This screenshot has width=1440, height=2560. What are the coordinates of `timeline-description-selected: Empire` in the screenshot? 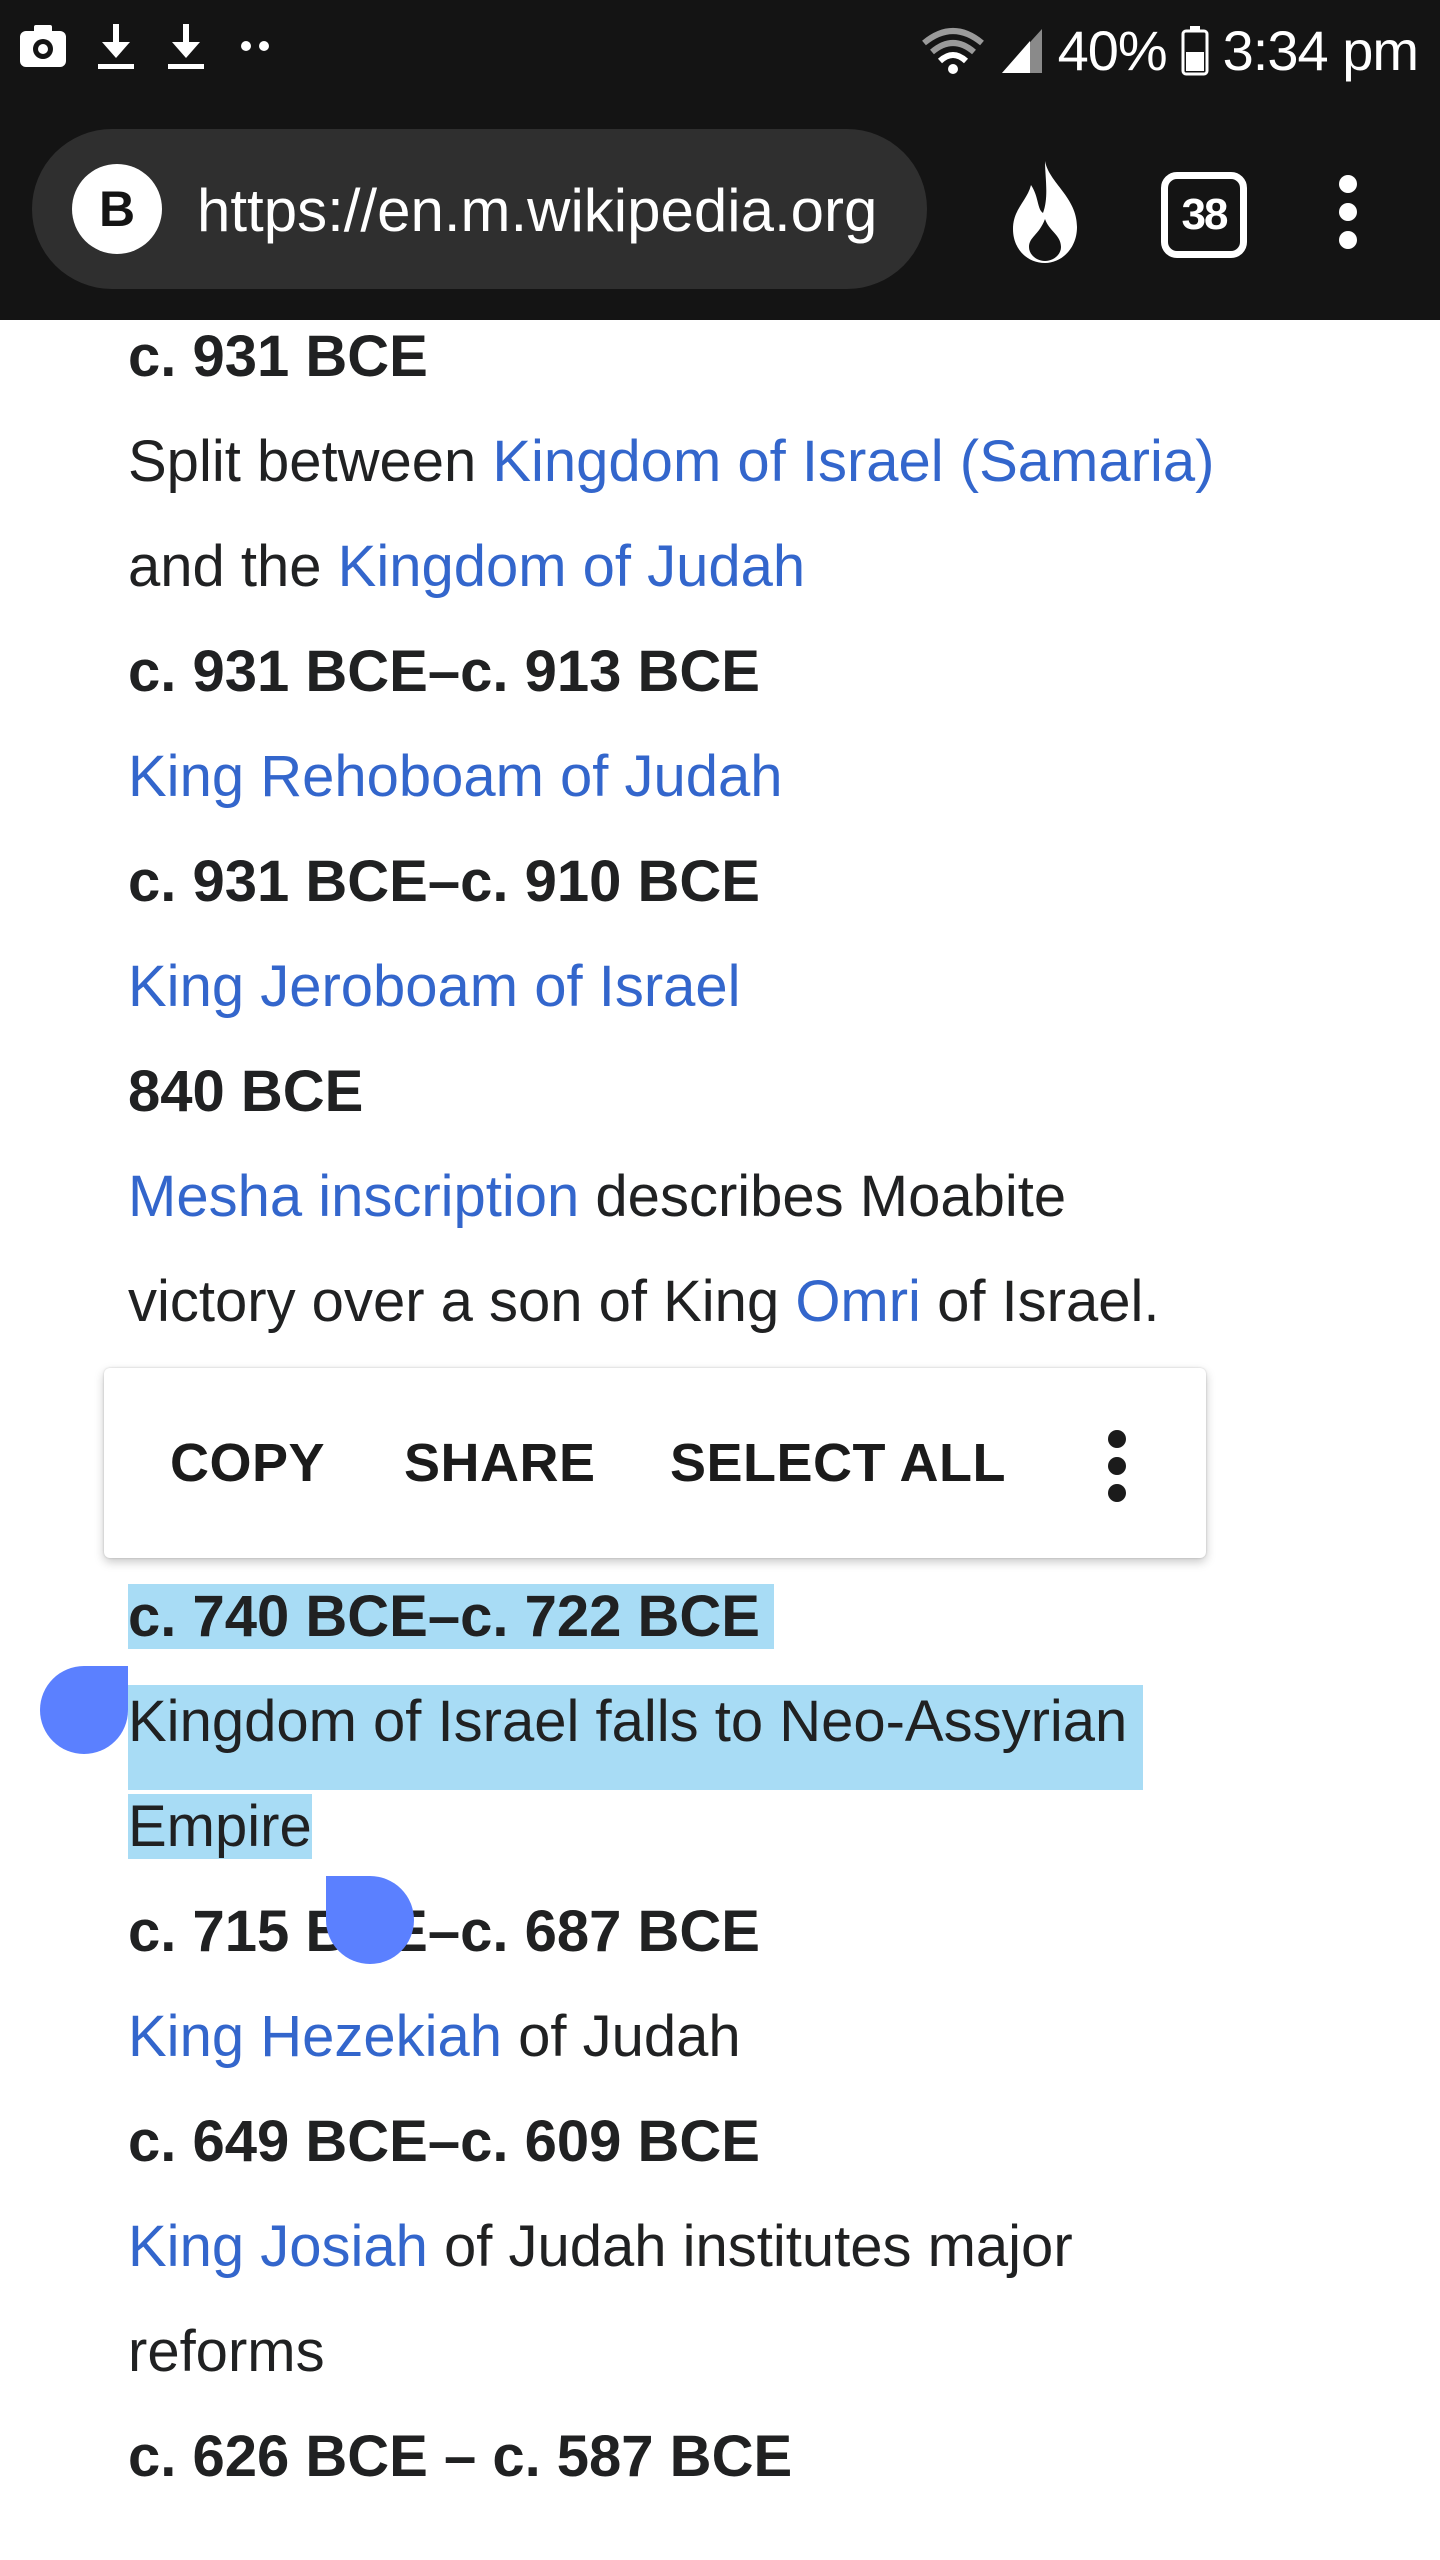 It's located at (220, 1827).